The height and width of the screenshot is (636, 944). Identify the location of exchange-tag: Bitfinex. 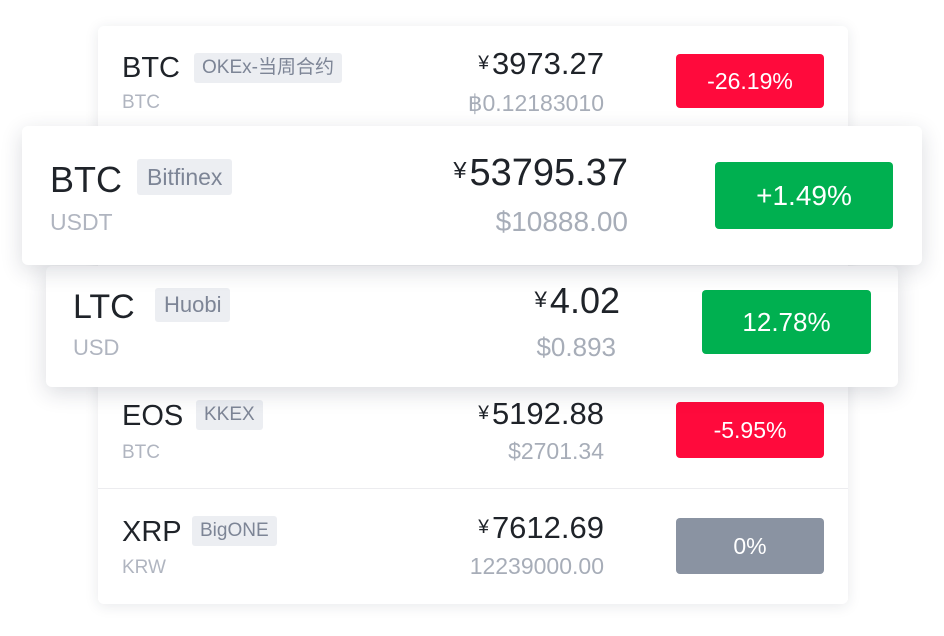
(185, 177).